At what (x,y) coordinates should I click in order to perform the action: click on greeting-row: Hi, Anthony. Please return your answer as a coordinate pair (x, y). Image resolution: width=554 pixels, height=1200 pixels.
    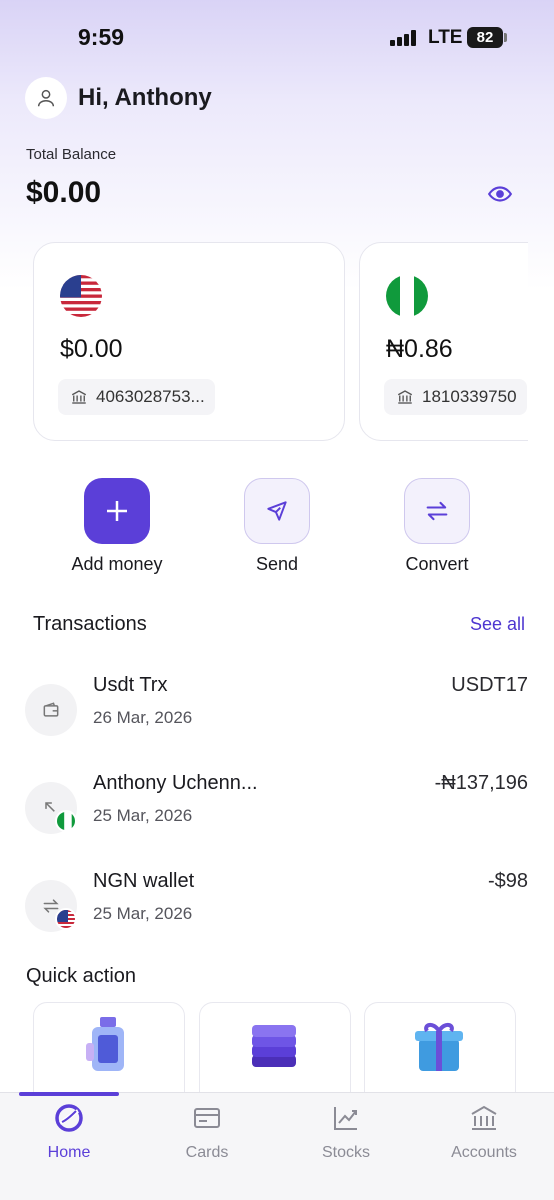
    Looking at the image, I should click on (118, 98).